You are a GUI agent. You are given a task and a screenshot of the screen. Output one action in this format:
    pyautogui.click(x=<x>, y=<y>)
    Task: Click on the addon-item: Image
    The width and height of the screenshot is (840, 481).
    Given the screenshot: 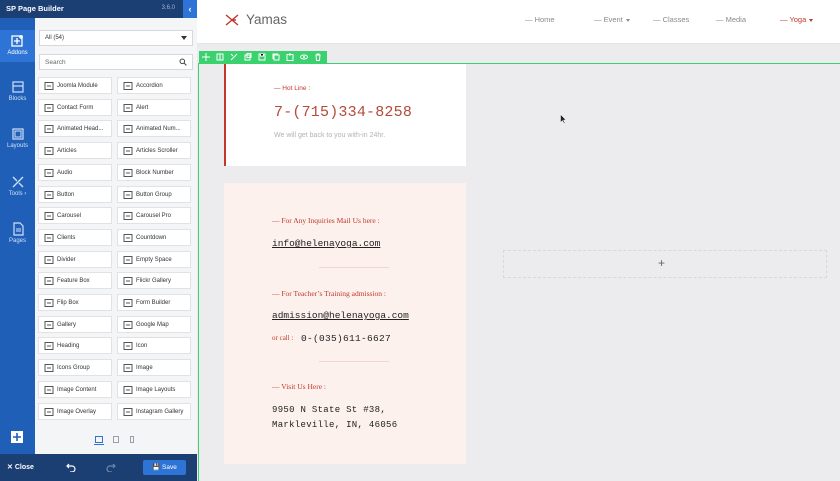 What is the action you would take?
    pyautogui.click(x=154, y=368)
    